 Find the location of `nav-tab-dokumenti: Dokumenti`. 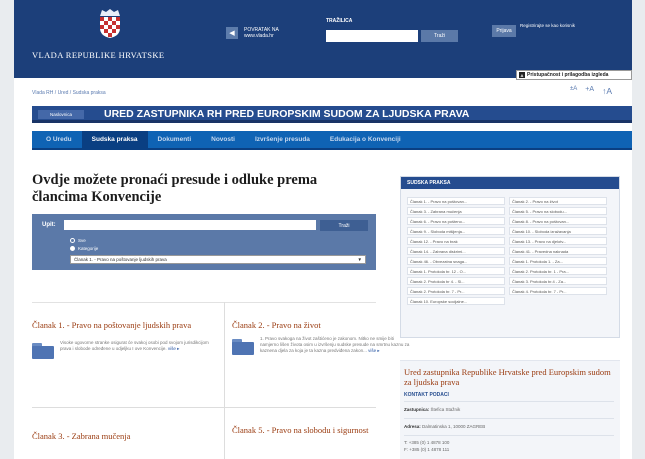

nav-tab-dokumenti: Dokumenti is located at coordinates (175, 139).